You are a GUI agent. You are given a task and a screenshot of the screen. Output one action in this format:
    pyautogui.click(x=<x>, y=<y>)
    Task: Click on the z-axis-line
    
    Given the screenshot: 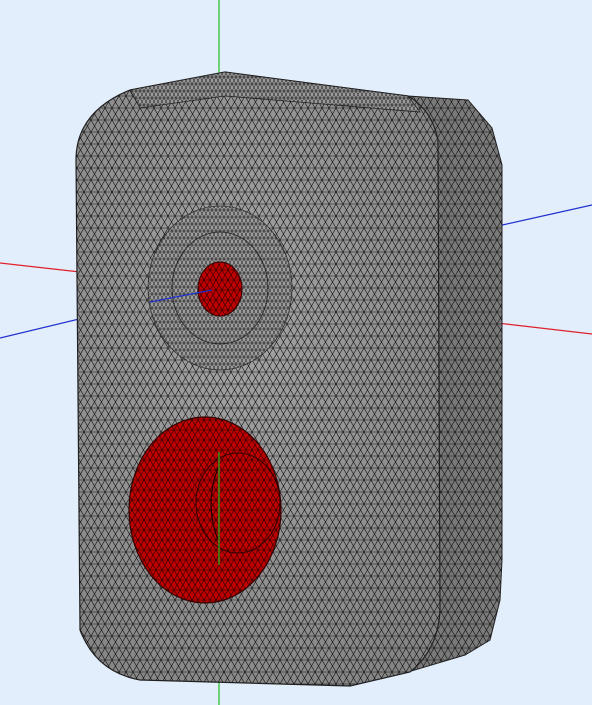 What is the action you would take?
    pyautogui.click(x=544, y=215)
    